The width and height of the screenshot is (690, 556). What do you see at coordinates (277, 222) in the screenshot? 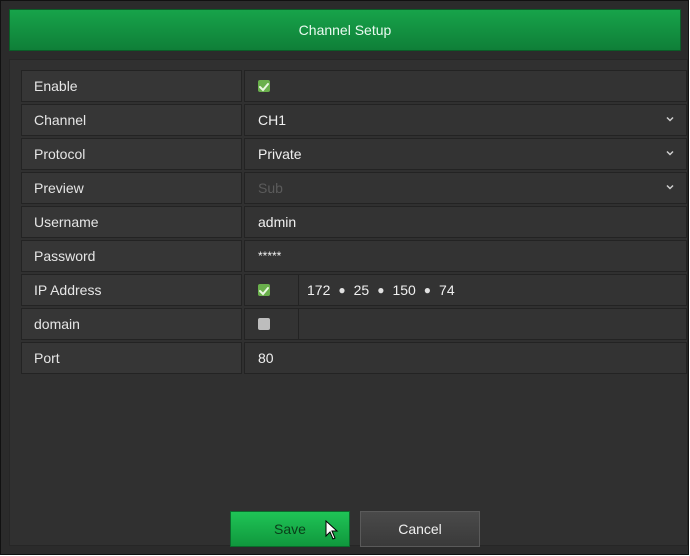
I see `username-value: admin` at bounding box center [277, 222].